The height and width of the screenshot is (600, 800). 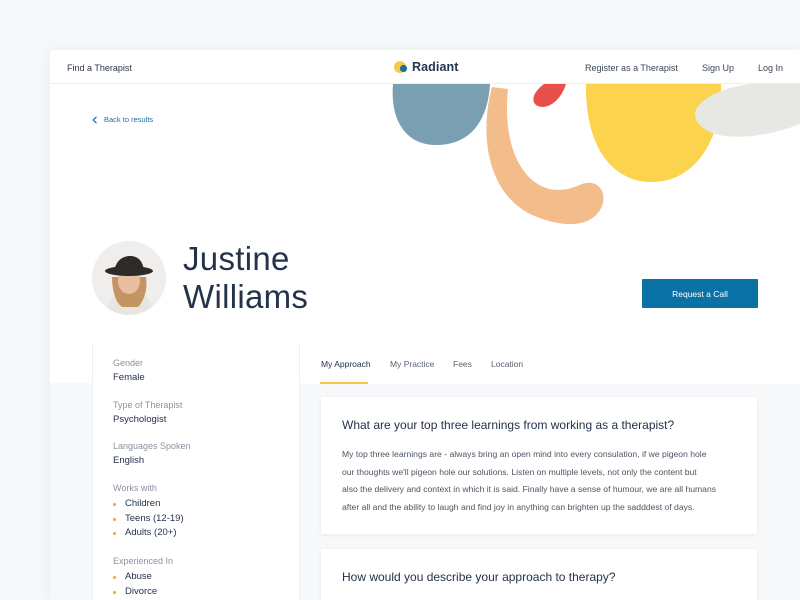 I want to click on nav-signup-link: Sign Up, so click(x=718, y=68).